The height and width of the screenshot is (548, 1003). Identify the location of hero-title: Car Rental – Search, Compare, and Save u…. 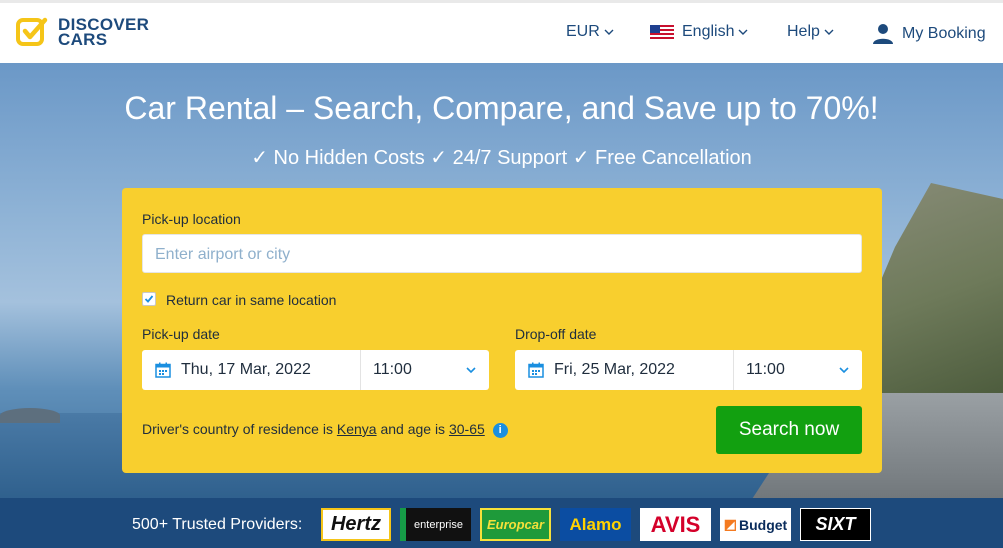
(501, 108).